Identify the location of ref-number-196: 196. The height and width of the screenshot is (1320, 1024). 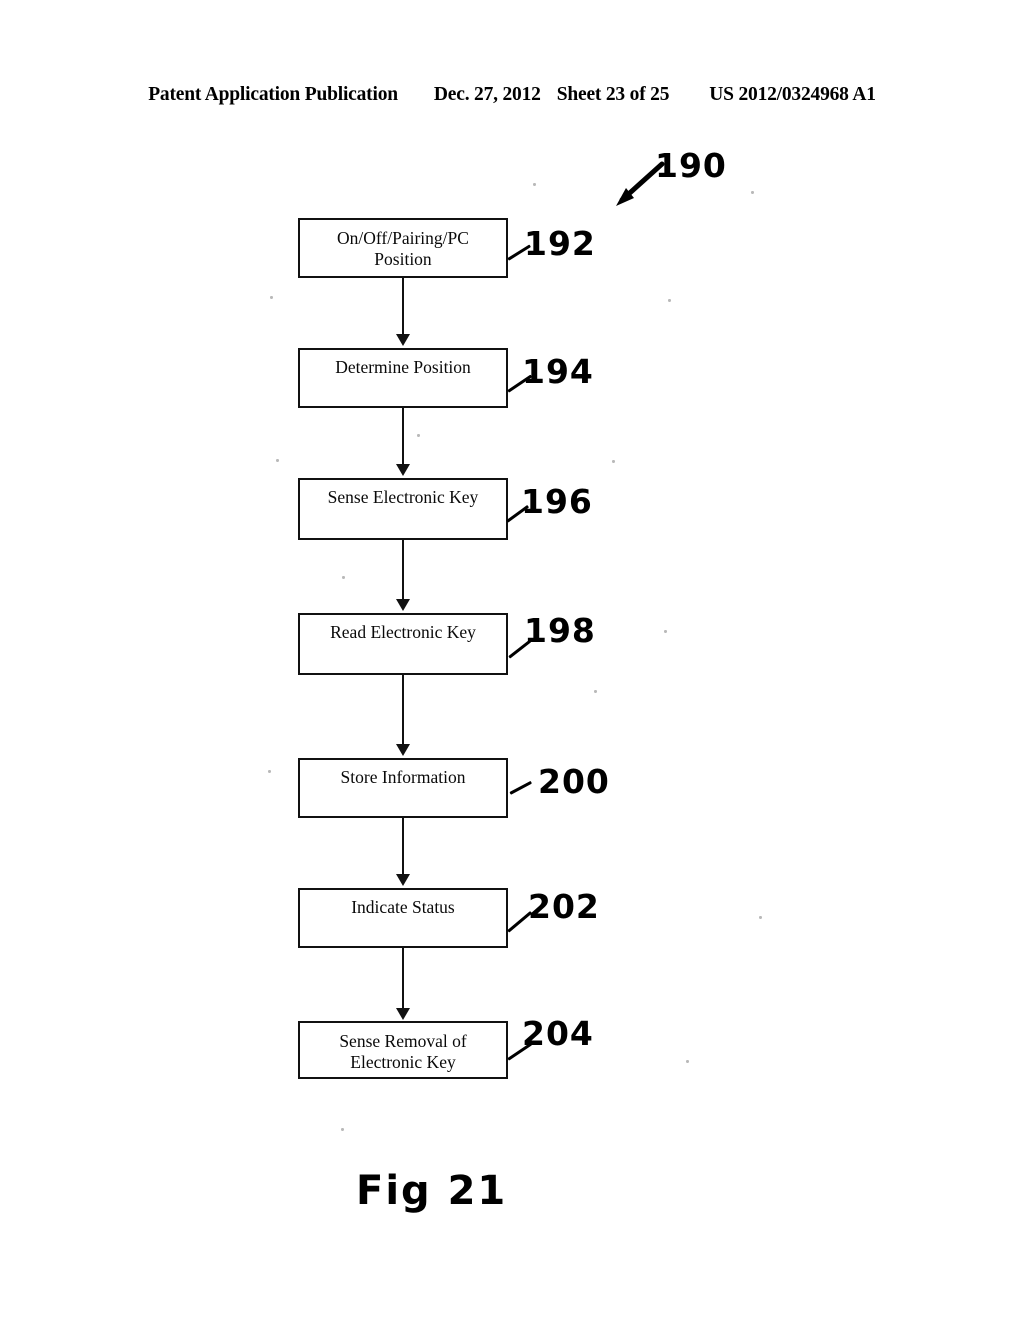
(557, 501).